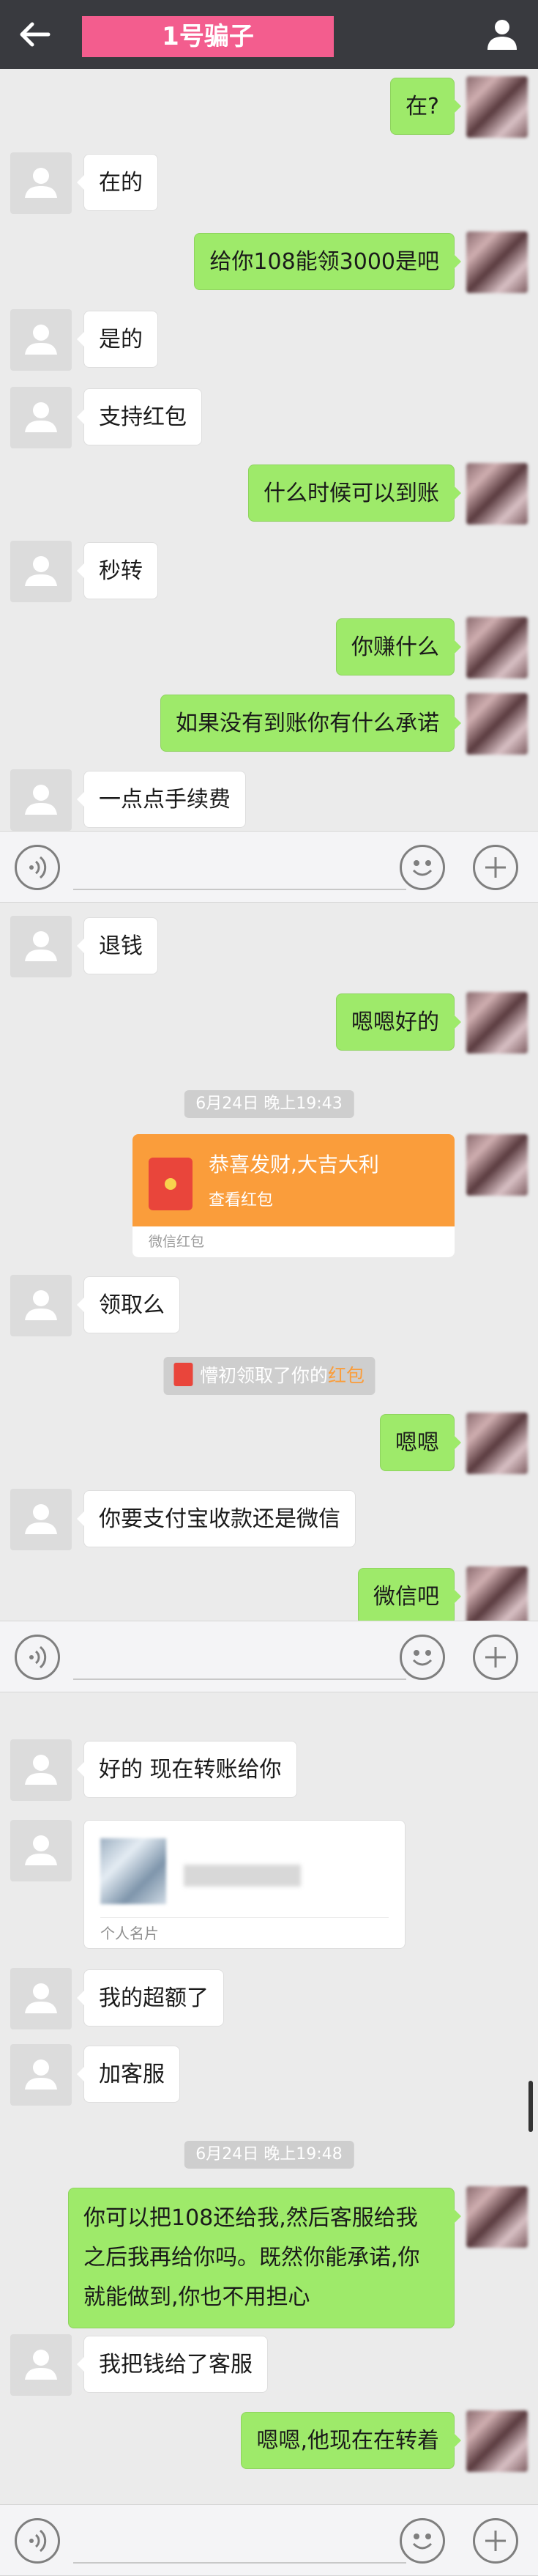  Describe the element at coordinates (128, 1304) in the screenshot. I see `message-bubble-received: 领取么` at that location.